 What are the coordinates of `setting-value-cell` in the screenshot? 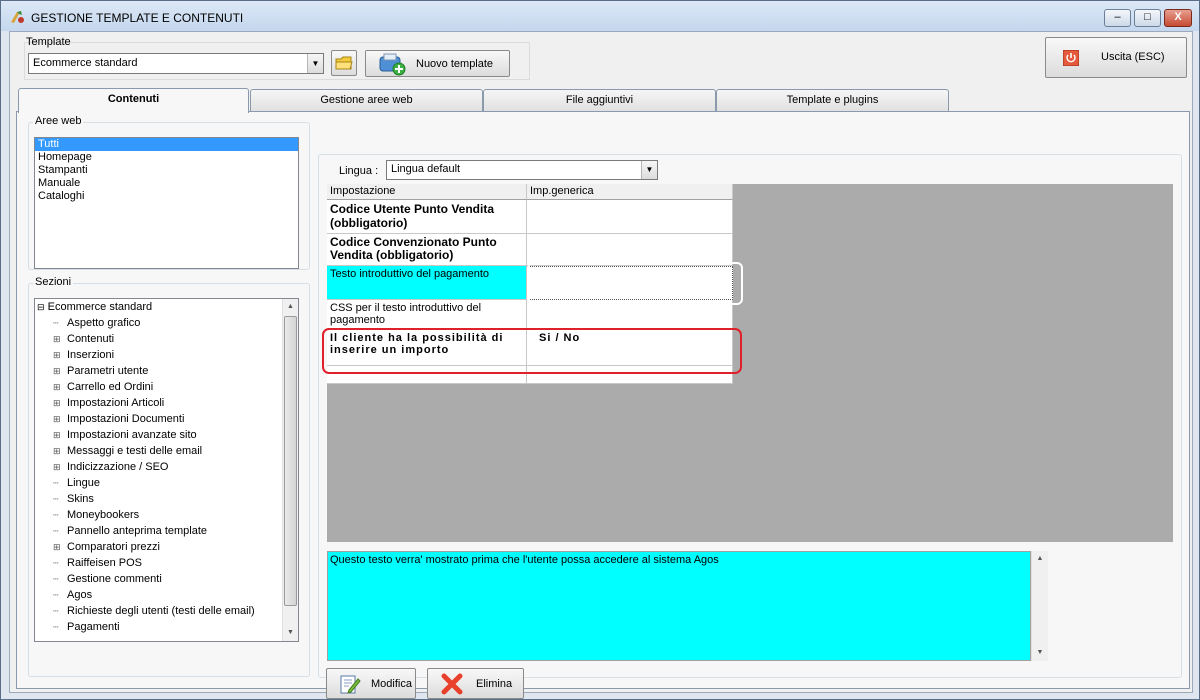 It's located at (630, 217).